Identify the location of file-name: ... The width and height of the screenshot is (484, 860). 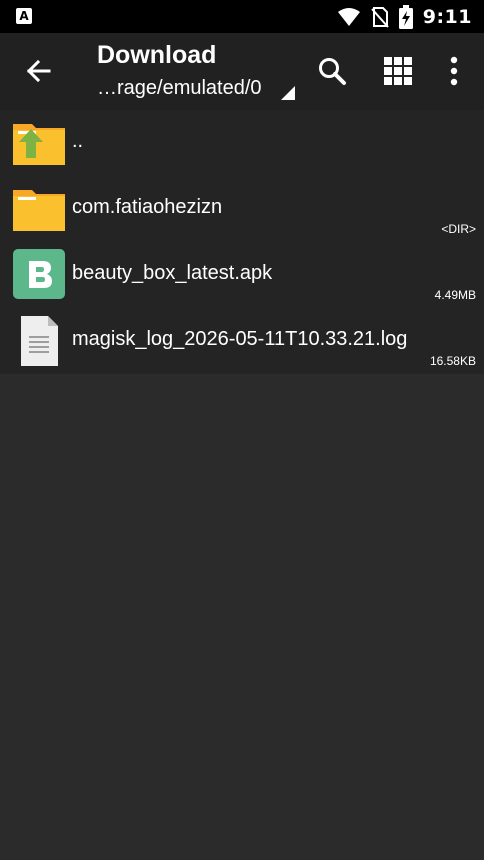
(78, 141).